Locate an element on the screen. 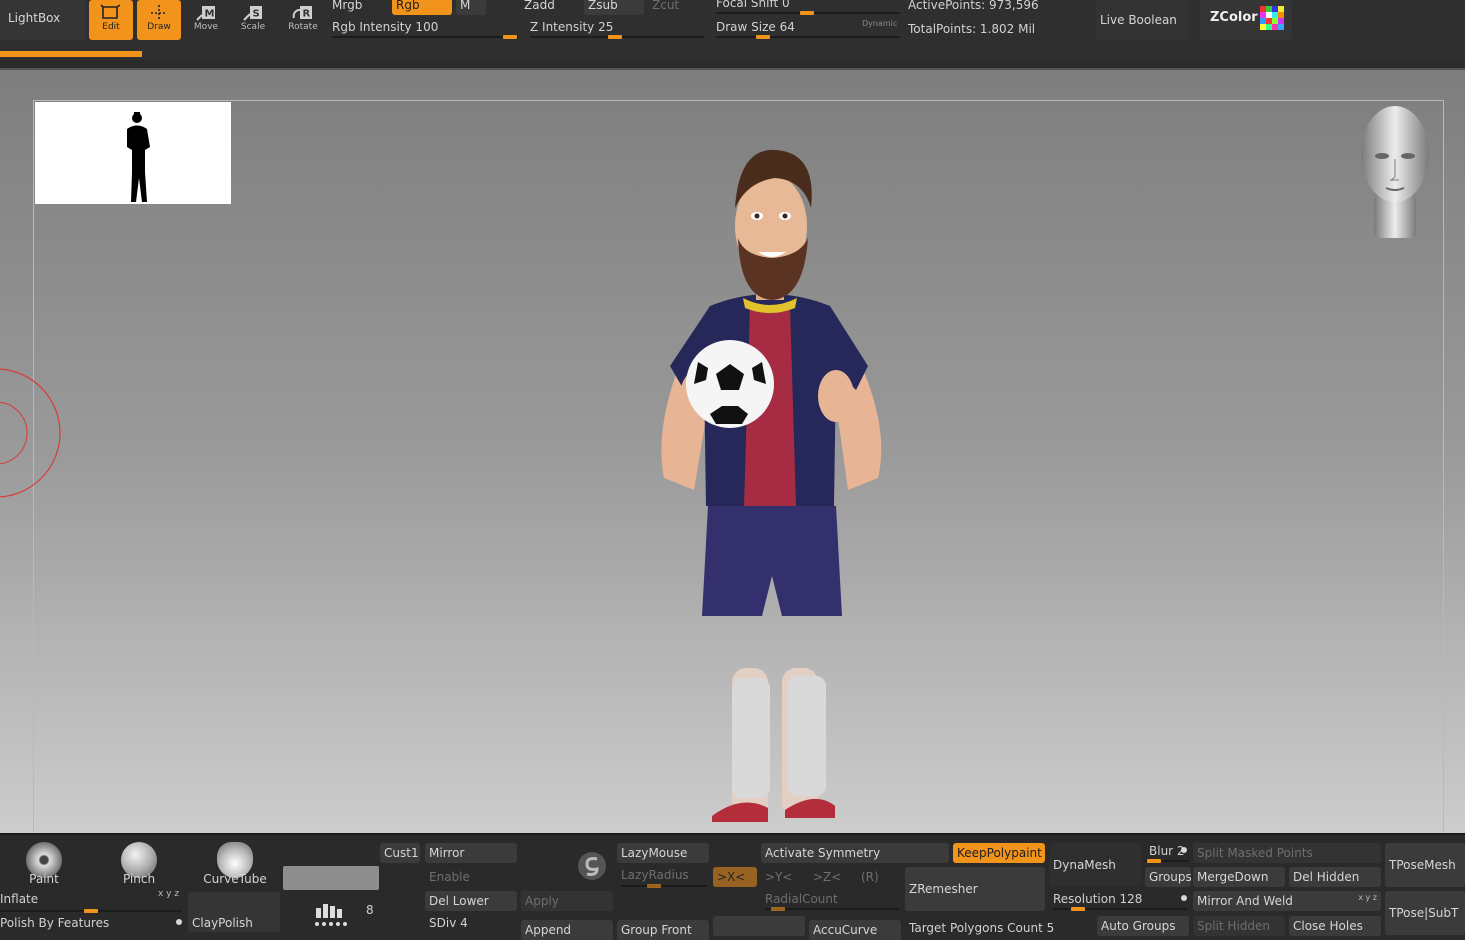  claypolish-button: ClayPolish is located at coordinates (234, 912).